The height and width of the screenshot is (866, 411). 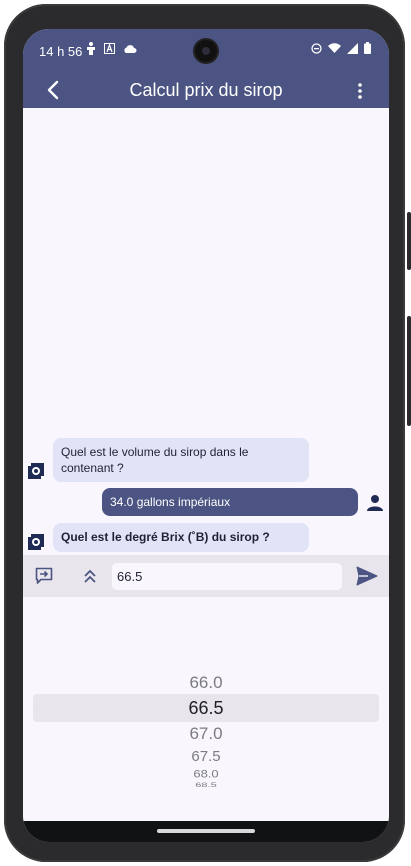 I want to click on message-text: 34.0 gallons impériaux, so click(x=170, y=502).